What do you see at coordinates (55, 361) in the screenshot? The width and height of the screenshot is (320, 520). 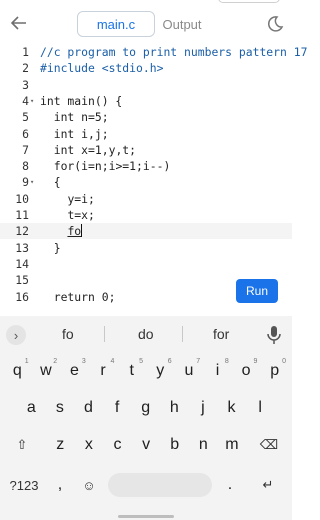 I see `key-hint: 2` at bounding box center [55, 361].